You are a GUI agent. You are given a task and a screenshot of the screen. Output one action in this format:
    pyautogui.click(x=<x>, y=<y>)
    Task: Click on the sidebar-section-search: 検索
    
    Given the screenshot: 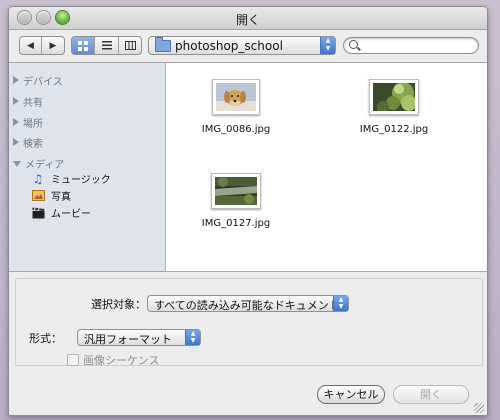 What is the action you would take?
    pyautogui.click(x=28, y=142)
    